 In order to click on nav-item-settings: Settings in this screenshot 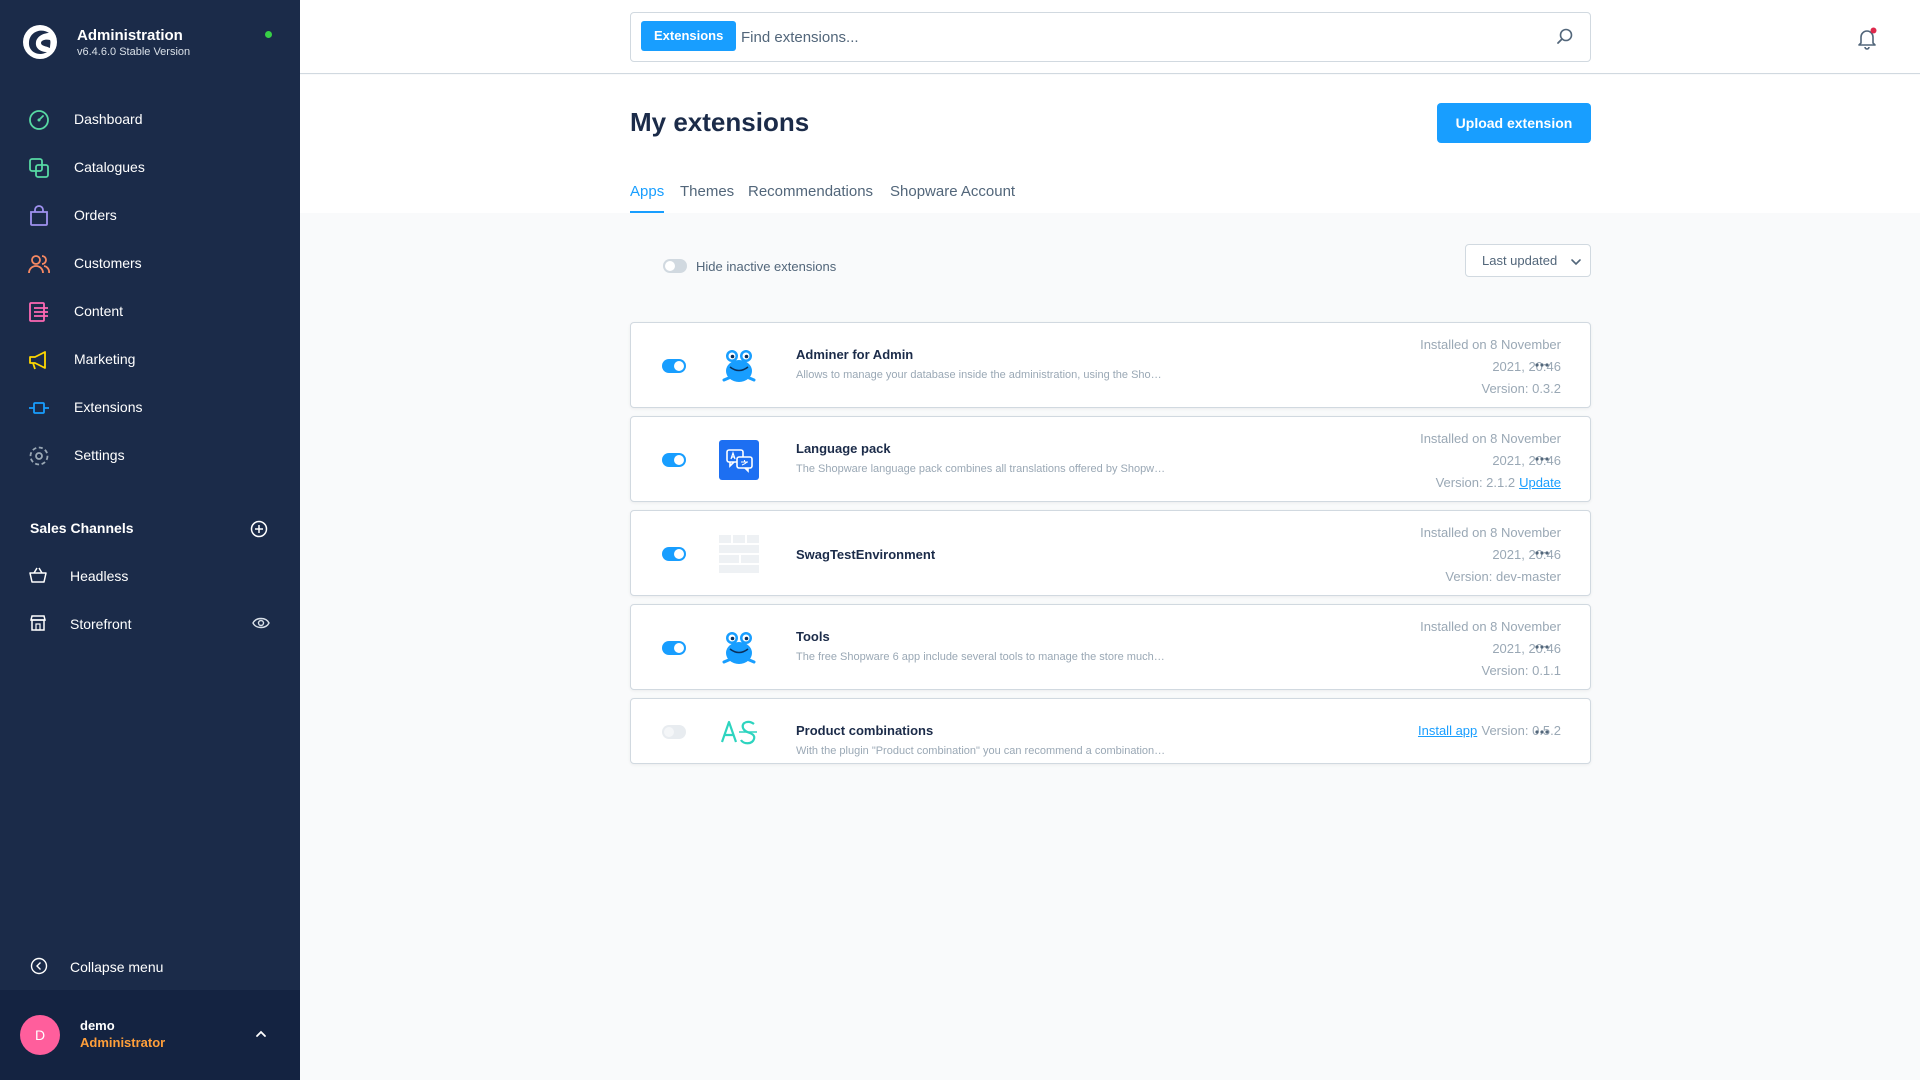, I will do `click(150, 456)`.